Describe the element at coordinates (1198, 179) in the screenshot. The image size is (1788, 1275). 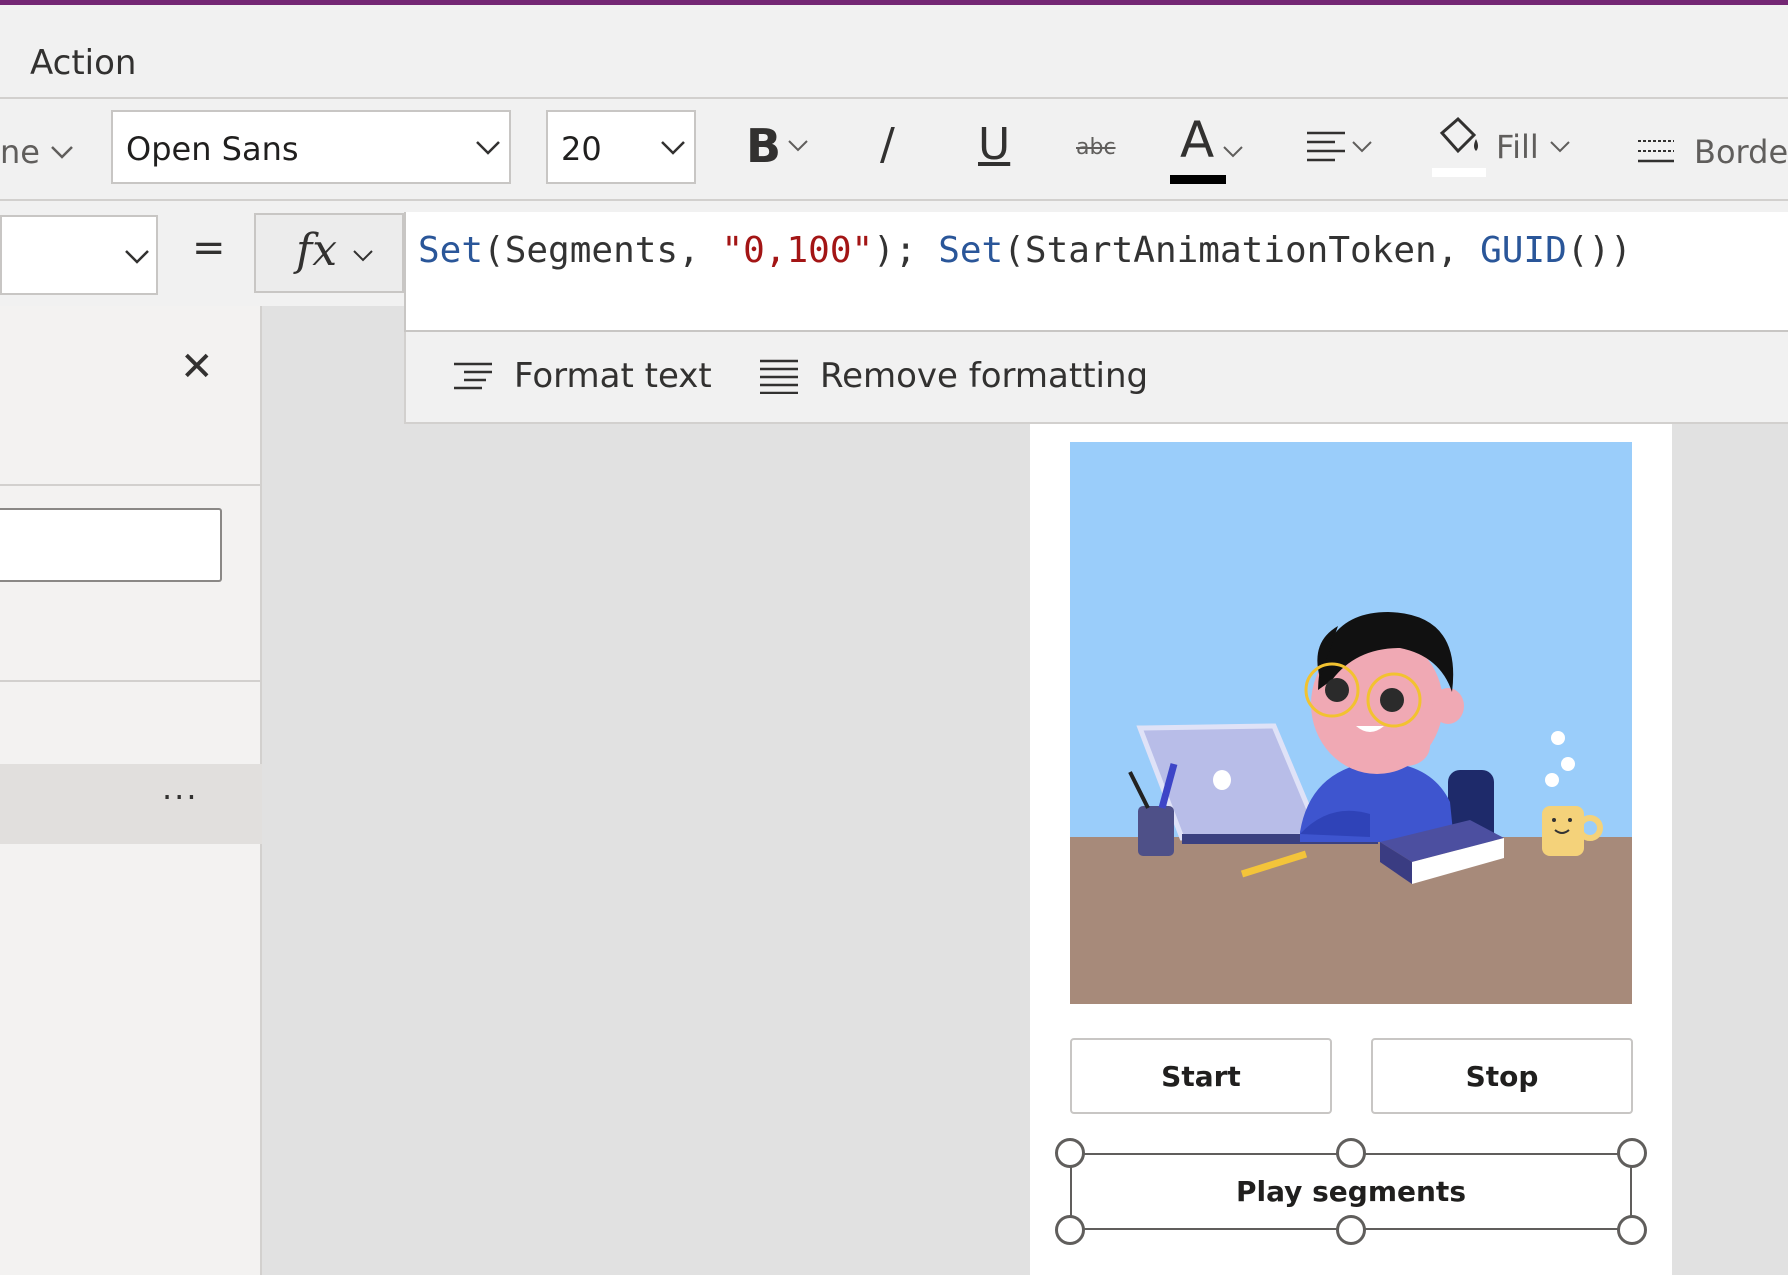
I see `font-color-swatch` at that location.